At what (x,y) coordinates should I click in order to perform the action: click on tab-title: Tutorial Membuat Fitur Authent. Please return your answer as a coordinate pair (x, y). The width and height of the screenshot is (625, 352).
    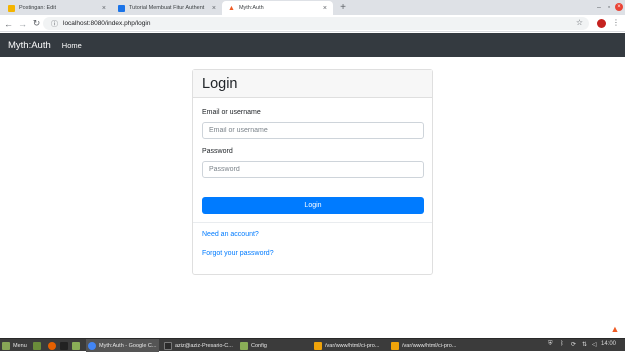
    Looking at the image, I should click on (167, 8).